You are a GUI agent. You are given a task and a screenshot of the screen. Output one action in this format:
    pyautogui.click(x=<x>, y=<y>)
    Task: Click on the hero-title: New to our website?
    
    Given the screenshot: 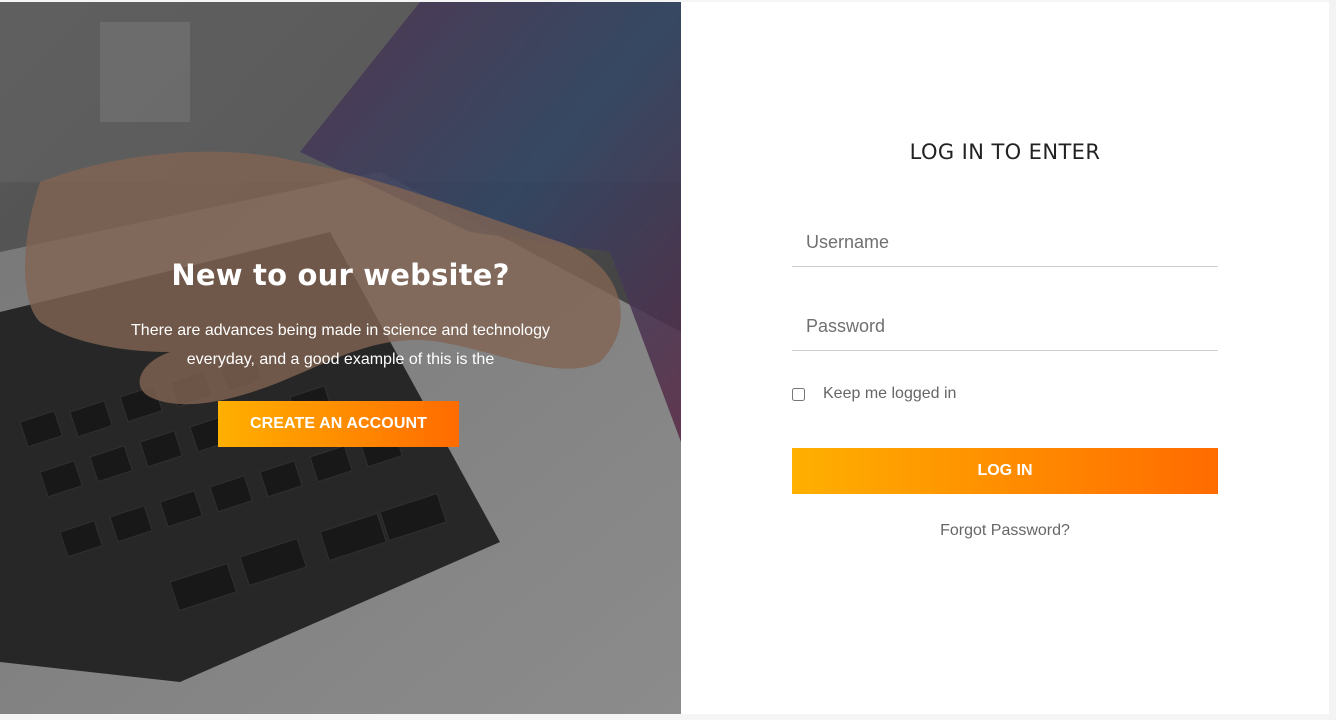 What is the action you would take?
    pyautogui.click(x=340, y=275)
    